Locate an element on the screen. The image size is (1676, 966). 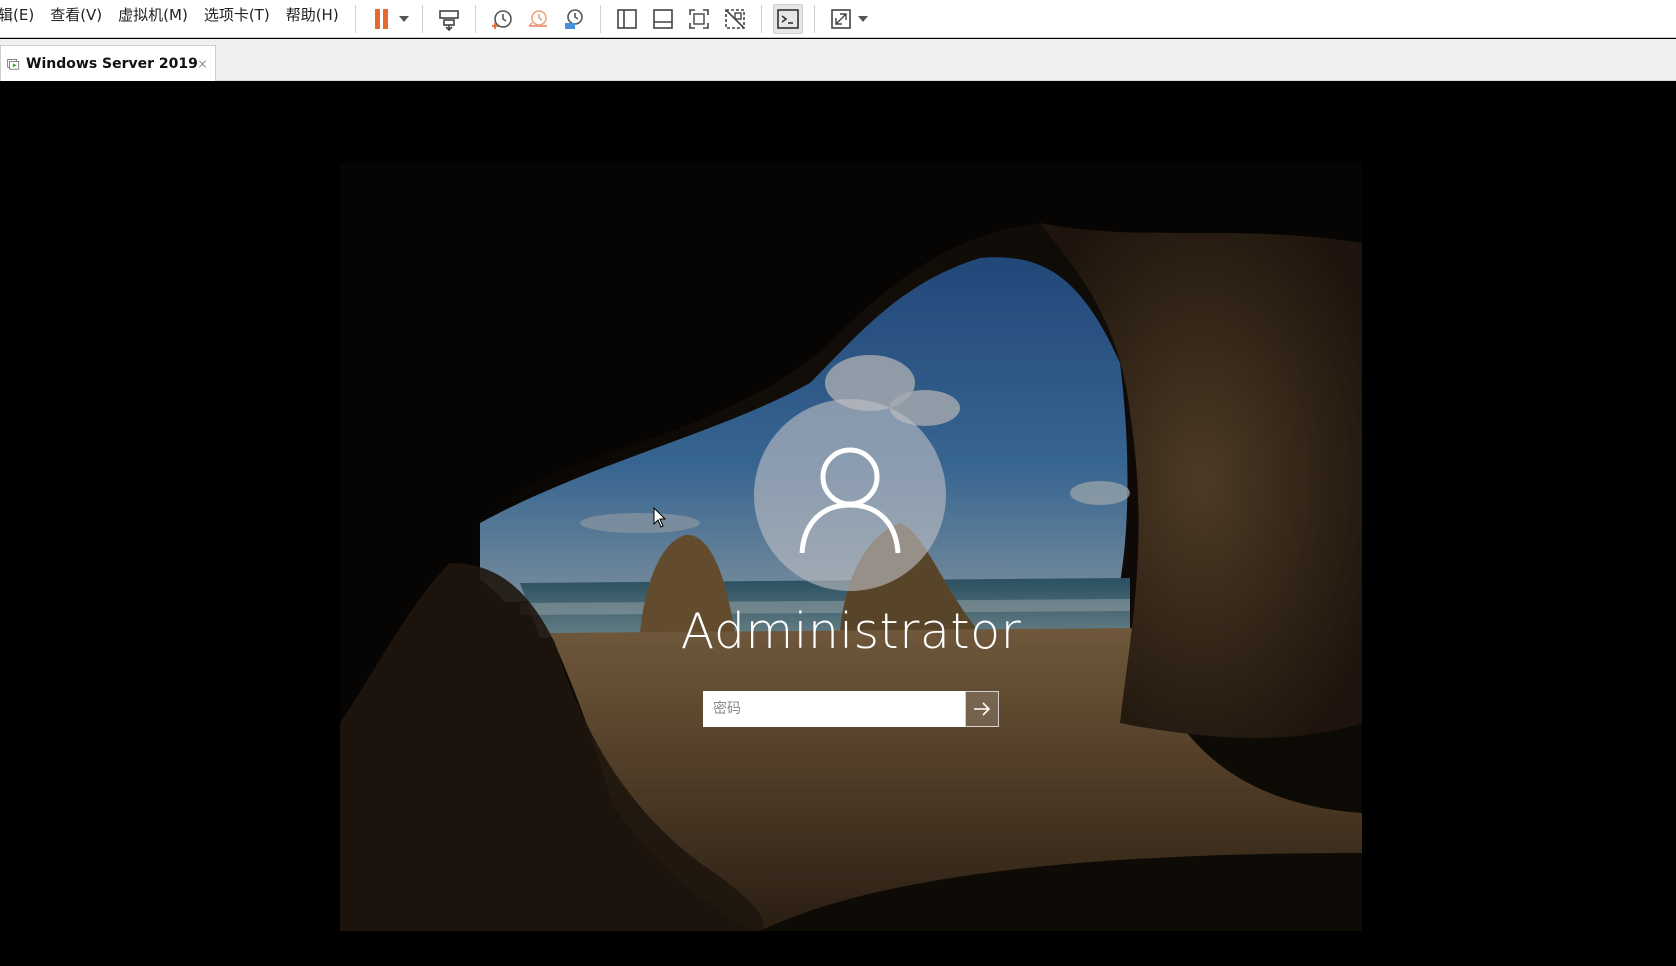
snapshot-icon is located at coordinates (501, 19).